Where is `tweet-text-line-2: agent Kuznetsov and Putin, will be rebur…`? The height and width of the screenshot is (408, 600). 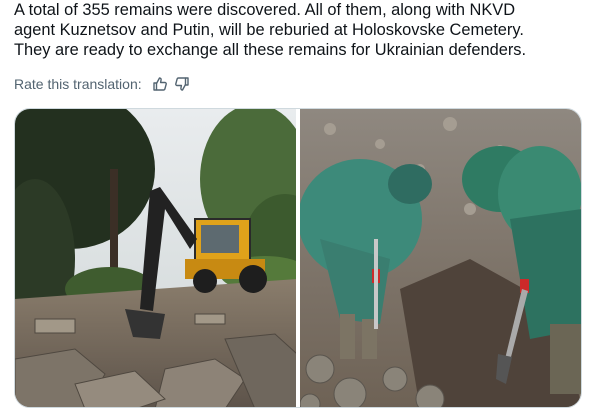
tweet-text-line-2: agent Kuznetsov and Putin, will be rebur… is located at coordinates (269, 30).